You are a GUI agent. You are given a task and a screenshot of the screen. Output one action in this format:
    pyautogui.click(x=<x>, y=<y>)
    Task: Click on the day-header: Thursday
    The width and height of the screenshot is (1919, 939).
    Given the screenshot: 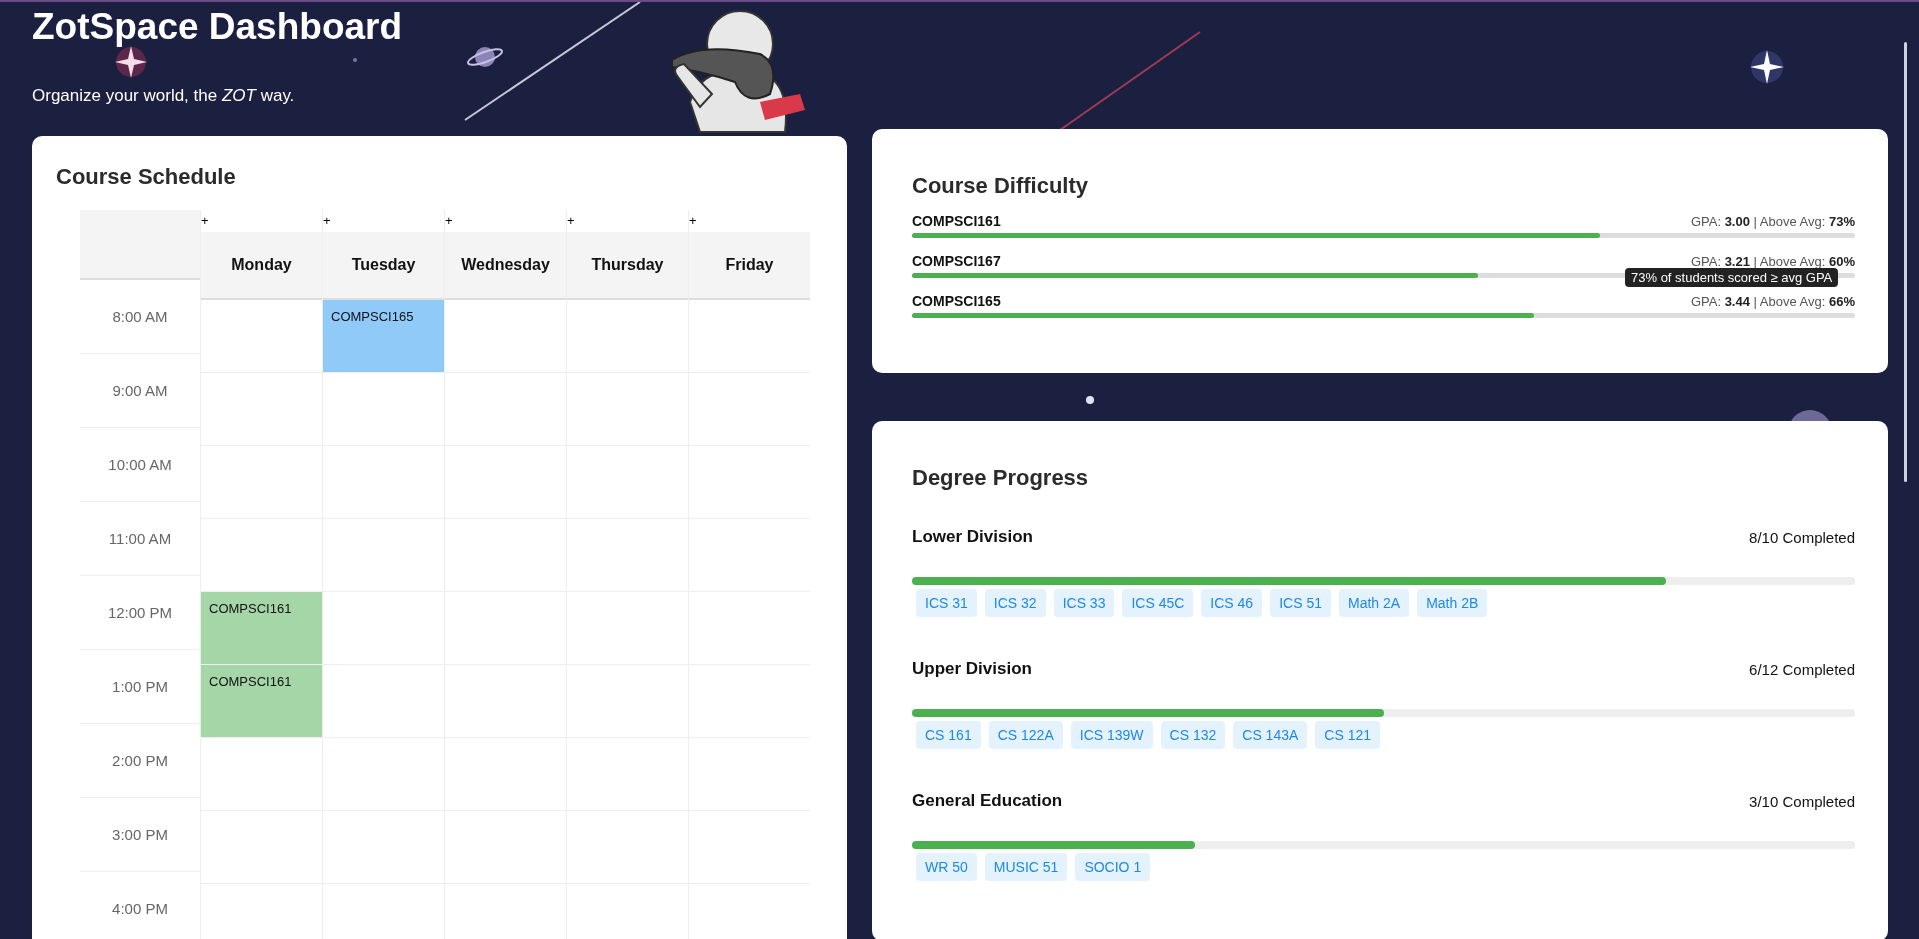 What is the action you would take?
    pyautogui.click(x=627, y=266)
    